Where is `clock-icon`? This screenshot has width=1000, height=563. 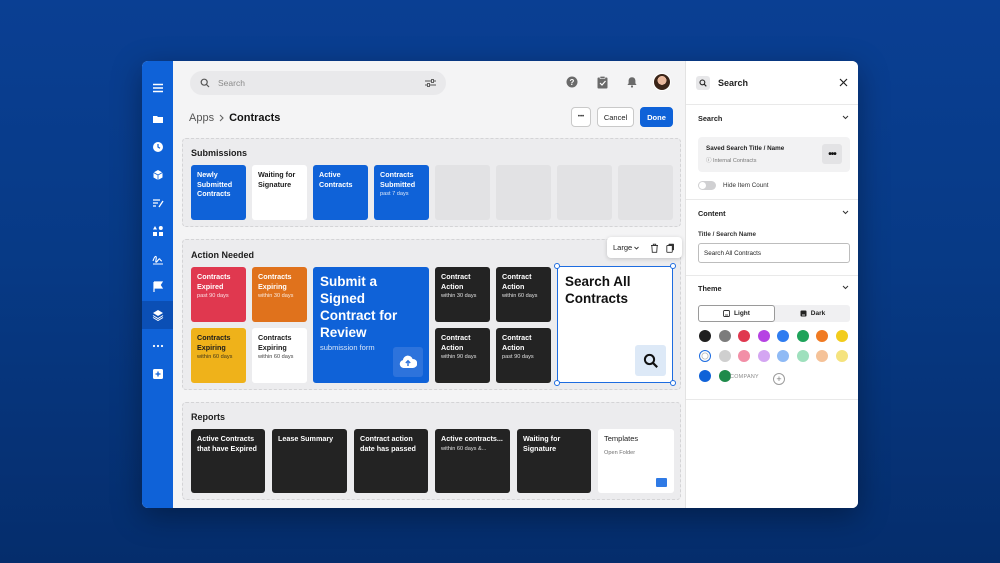
clock-icon is located at coordinates (157, 147).